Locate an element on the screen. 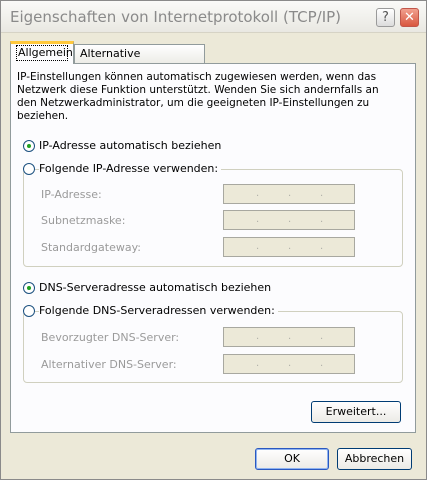 The image size is (427, 480). dns-manual-label: Folgende DNS-Serveradressen verwenden: is located at coordinates (158, 310).